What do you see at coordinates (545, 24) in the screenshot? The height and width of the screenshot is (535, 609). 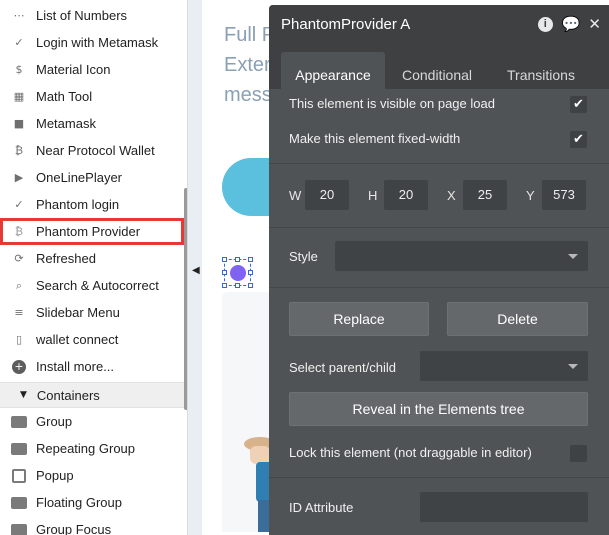 I see `info-icon: i` at bounding box center [545, 24].